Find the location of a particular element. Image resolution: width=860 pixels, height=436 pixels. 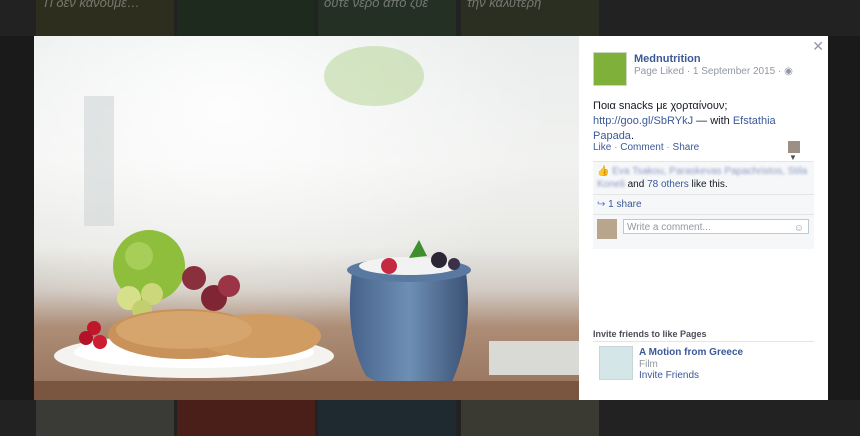

like-button: Like is located at coordinates (602, 147).